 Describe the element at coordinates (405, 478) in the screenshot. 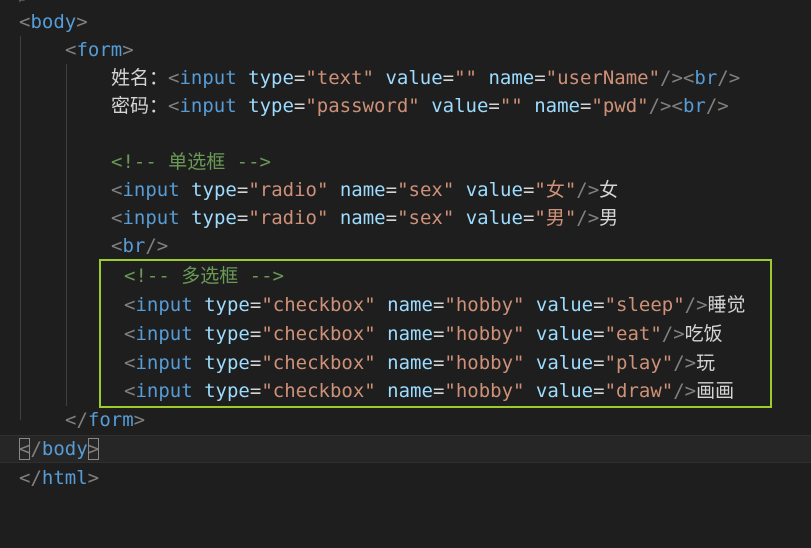

I see `code-line-html-close: </html>` at that location.